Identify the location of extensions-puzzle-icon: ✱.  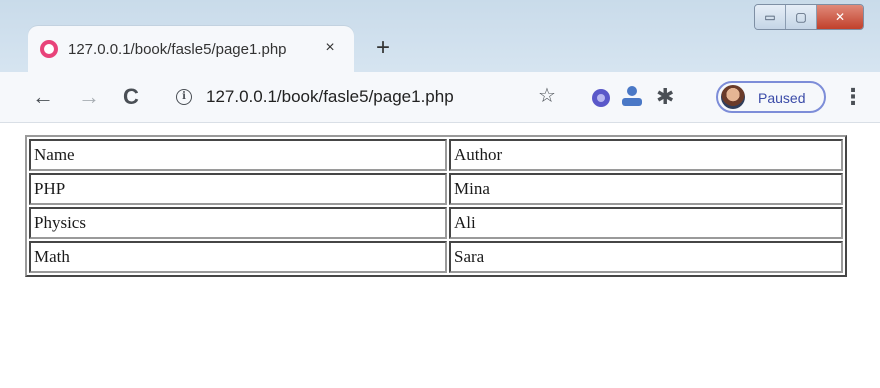
(665, 97).